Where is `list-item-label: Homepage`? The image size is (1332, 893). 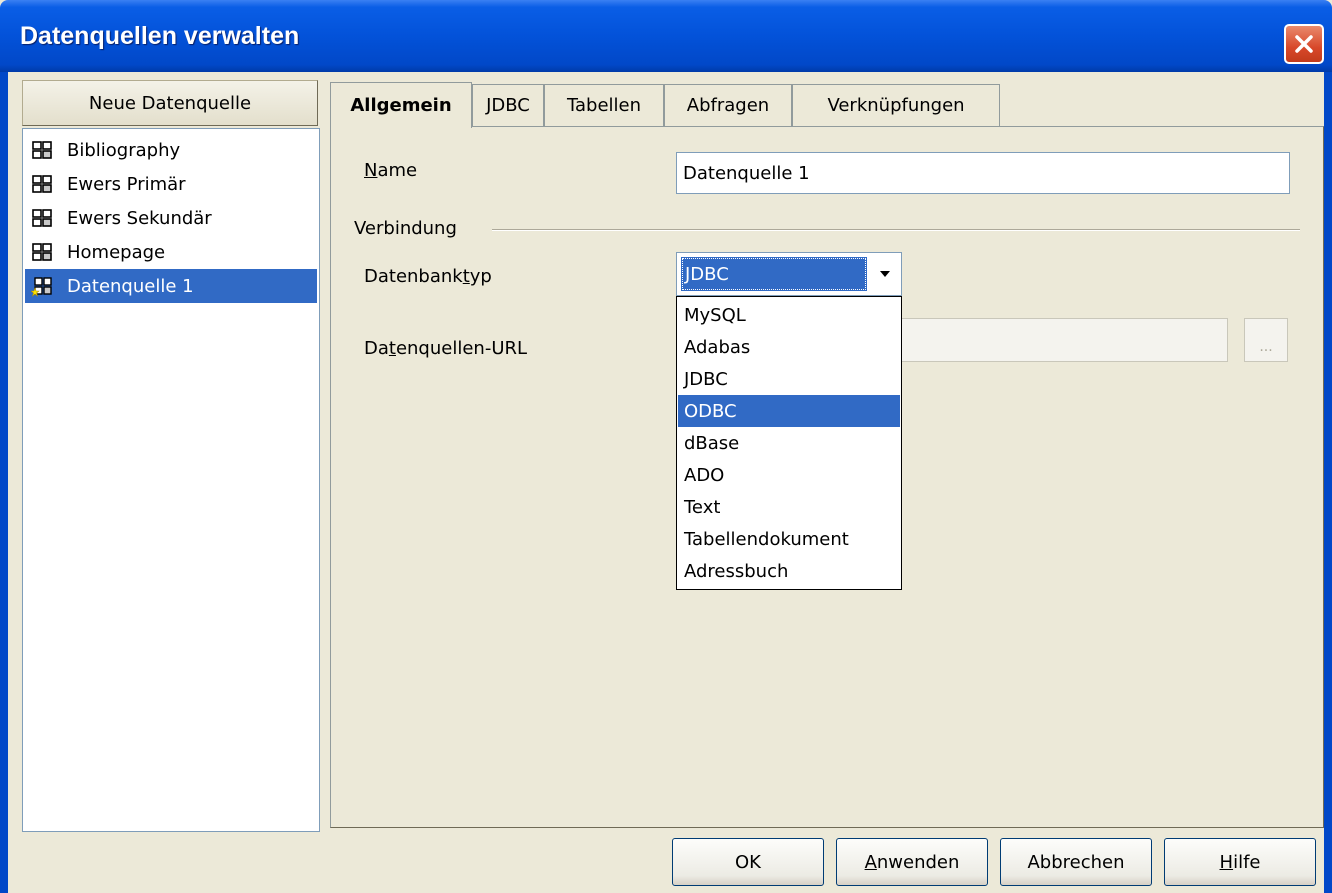
list-item-label: Homepage is located at coordinates (116, 252).